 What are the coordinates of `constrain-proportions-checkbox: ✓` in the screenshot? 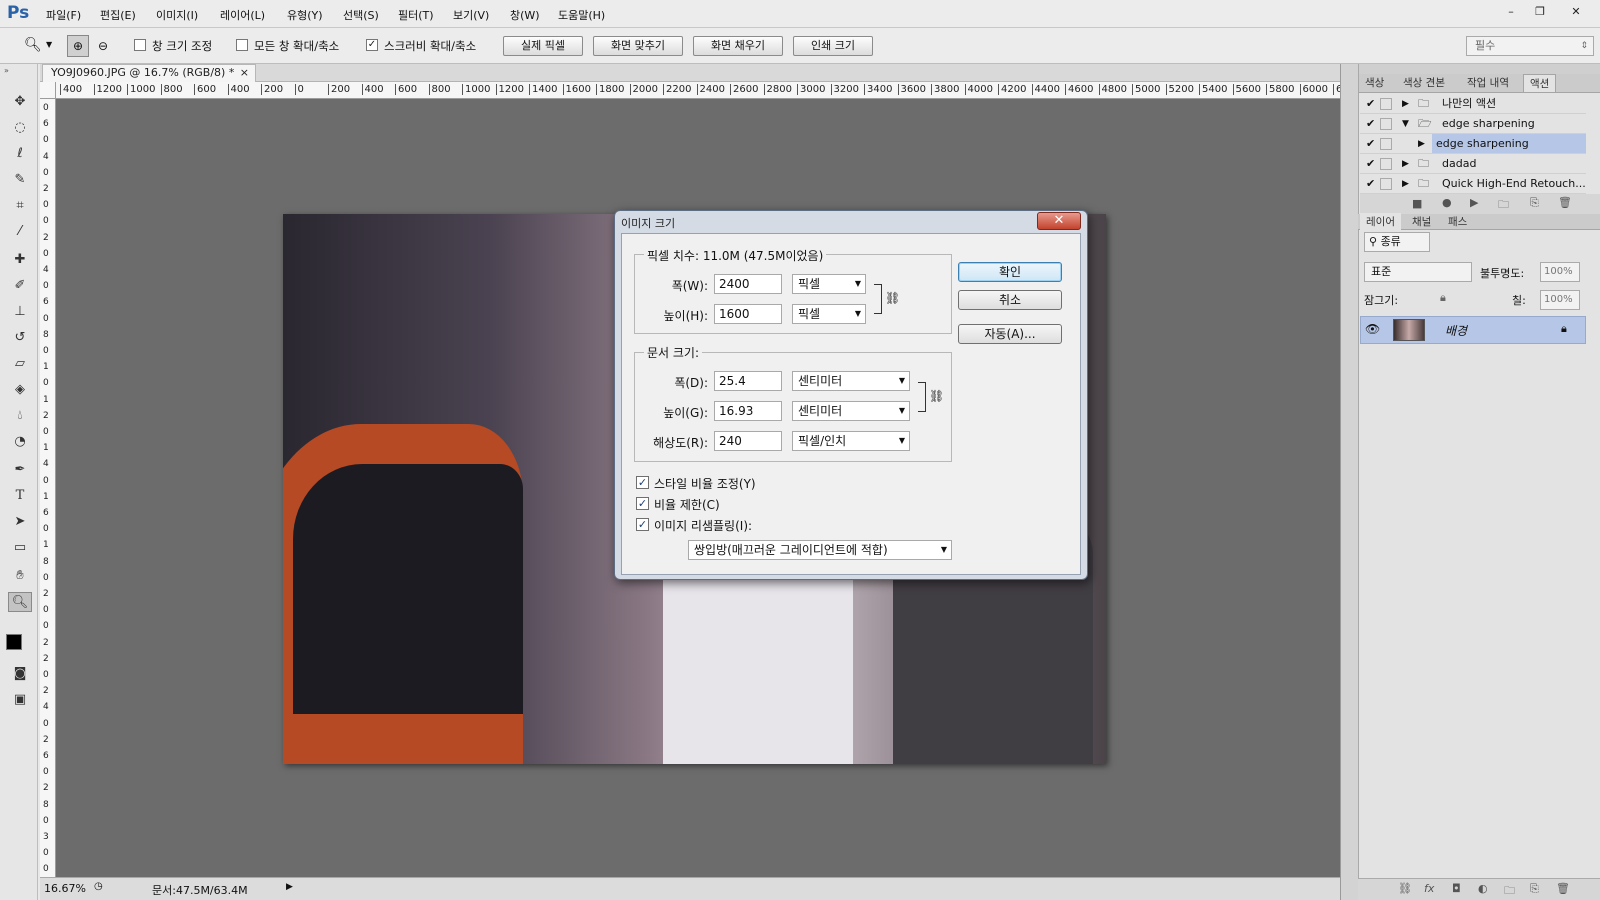 It's located at (642, 503).